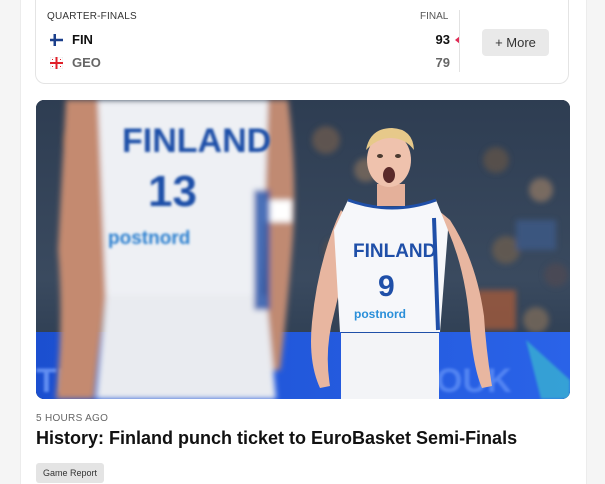  I want to click on game-status: FINAL, so click(434, 16).